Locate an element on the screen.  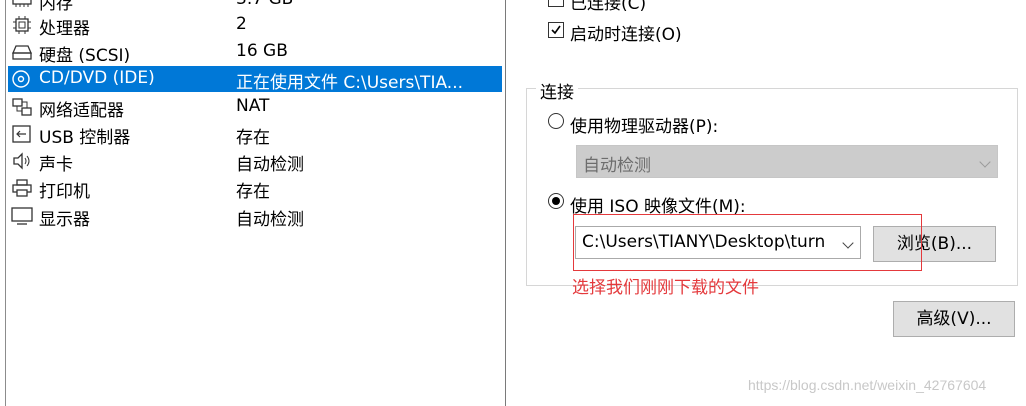
device-row-sound-card: 声卡 自动检测 is located at coordinates (255, 161).